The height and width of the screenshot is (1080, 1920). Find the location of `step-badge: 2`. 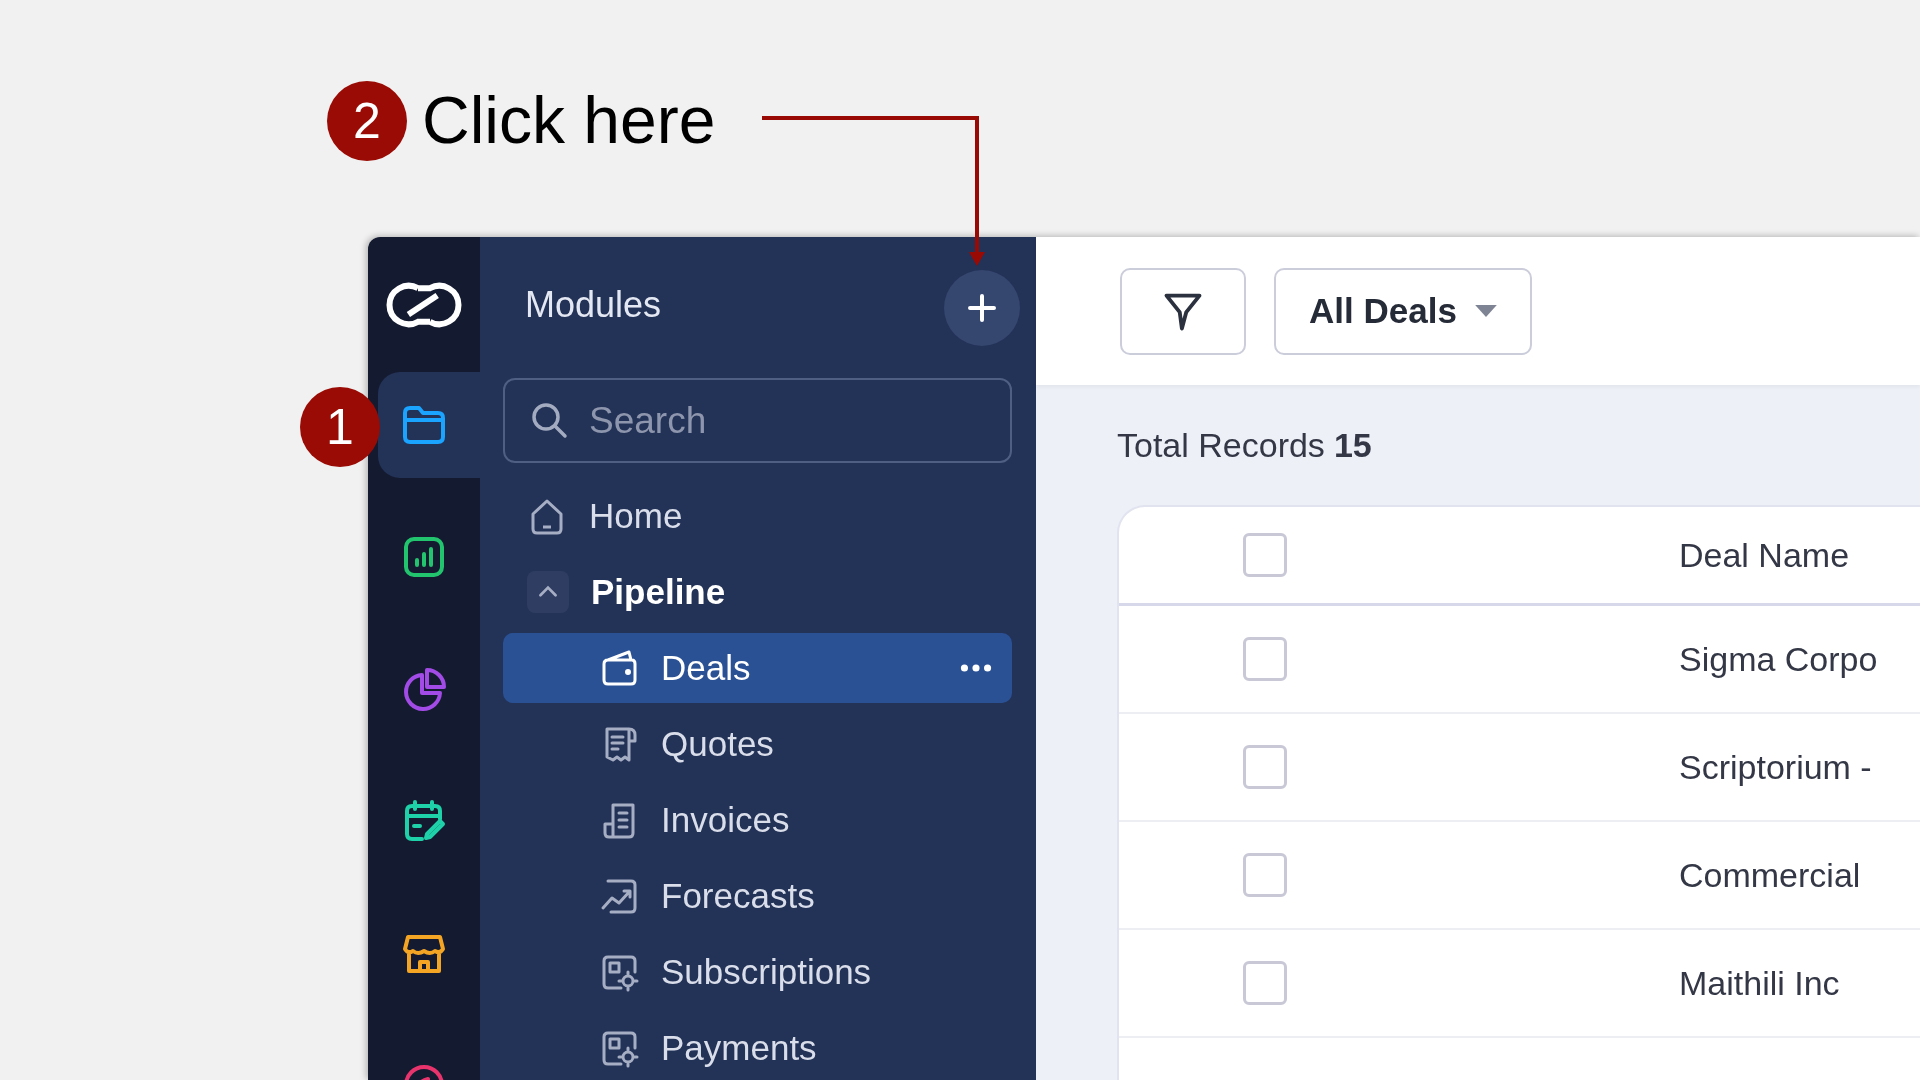

step-badge: 2 is located at coordinates (367, 121).